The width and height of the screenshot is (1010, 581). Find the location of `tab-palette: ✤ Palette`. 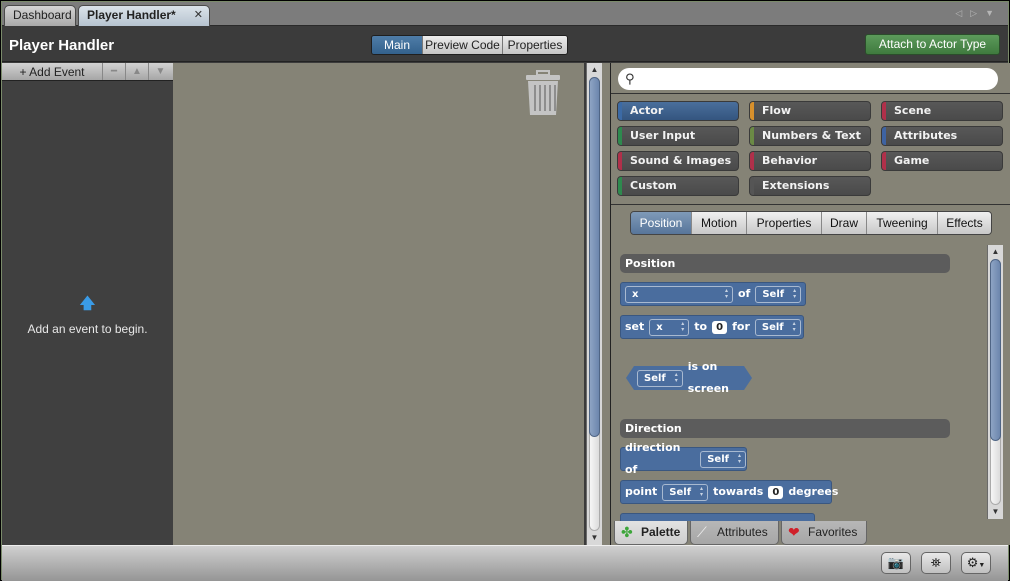

tab-palette: ✤ Palette is located at coordinates (651, 533).